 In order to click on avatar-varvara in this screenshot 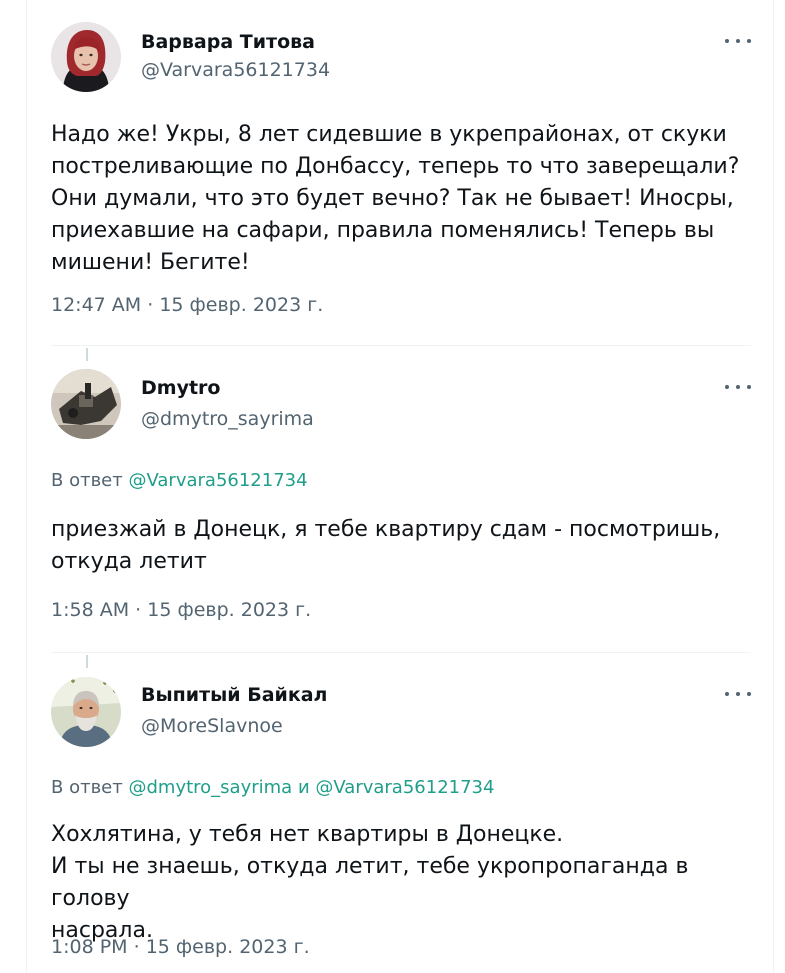, I will do `click(86, 57)`.